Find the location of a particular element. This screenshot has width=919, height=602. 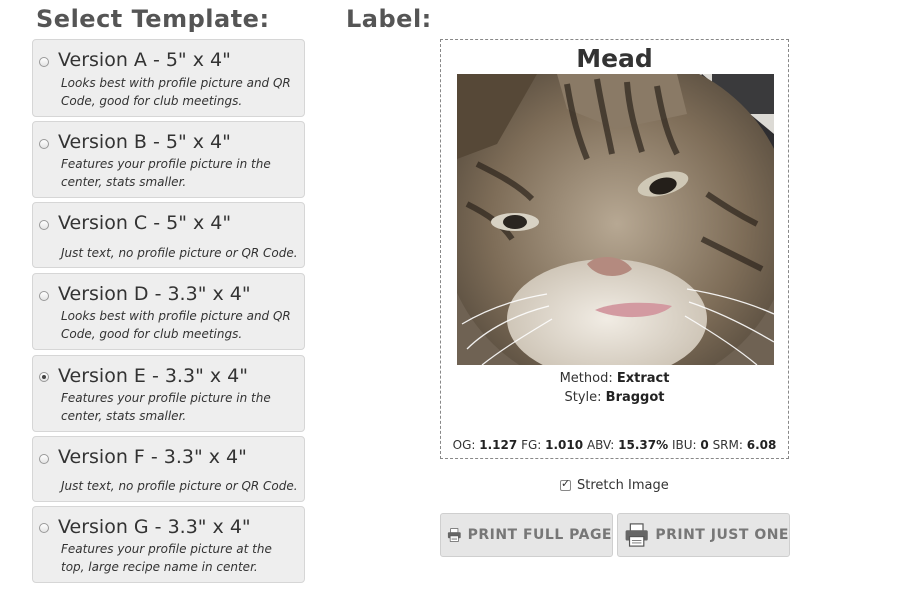

style-value: Braggot is located at coordinates (635, 397).